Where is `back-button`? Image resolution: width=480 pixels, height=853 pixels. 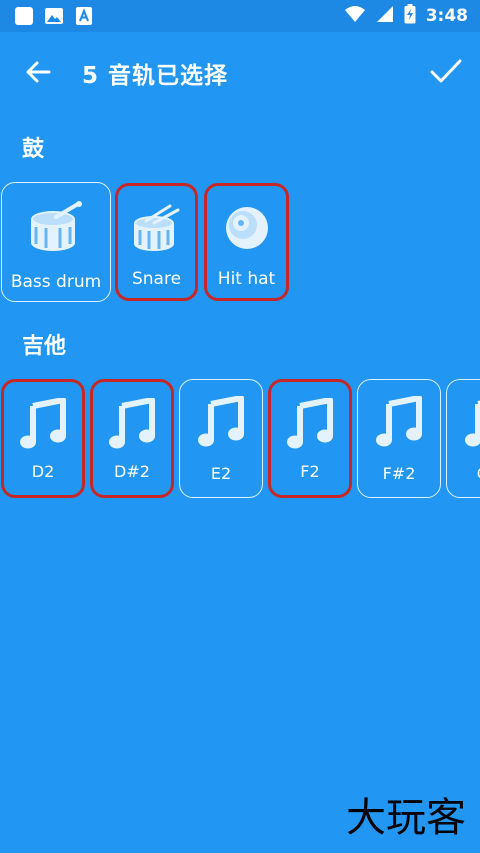 back-button is located at coordinates (38, 72).